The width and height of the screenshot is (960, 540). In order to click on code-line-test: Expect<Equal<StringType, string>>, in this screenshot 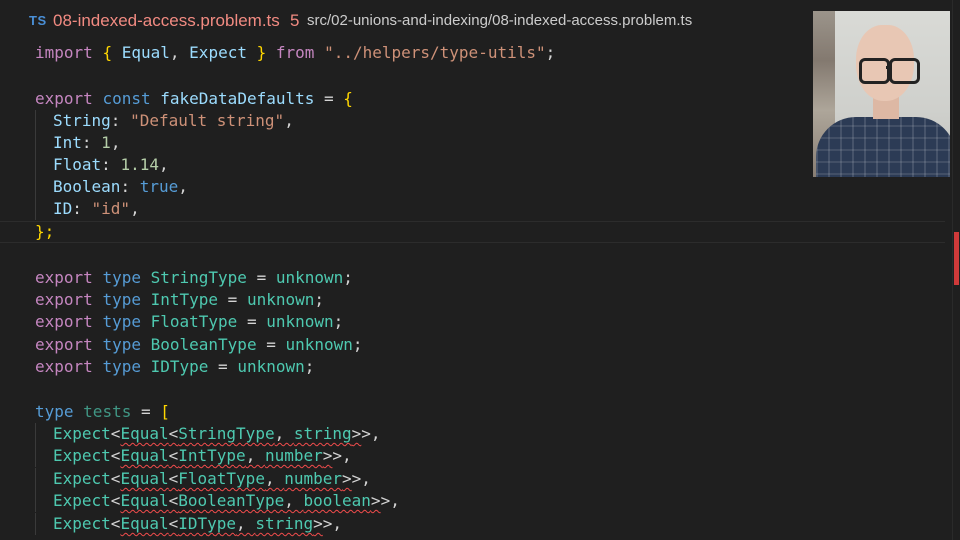, I will do `click(208, 434)`.